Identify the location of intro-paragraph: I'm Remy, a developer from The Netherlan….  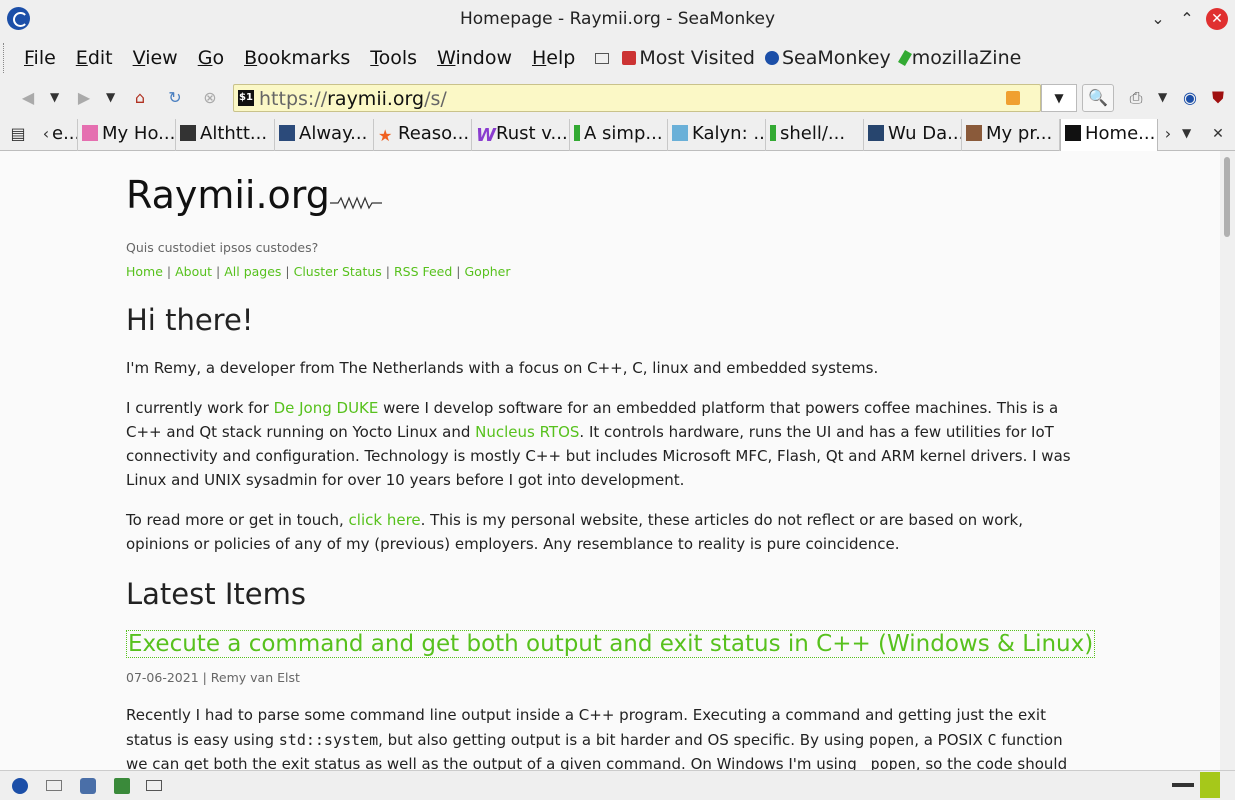
(502, 368).